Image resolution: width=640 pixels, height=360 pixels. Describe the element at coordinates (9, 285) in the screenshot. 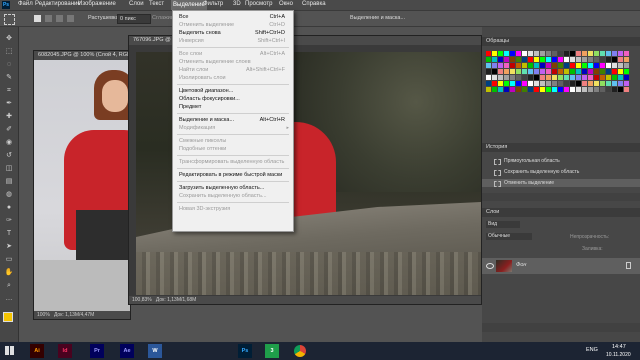

I see `zoom-tool-icon: ⌕` at that location.